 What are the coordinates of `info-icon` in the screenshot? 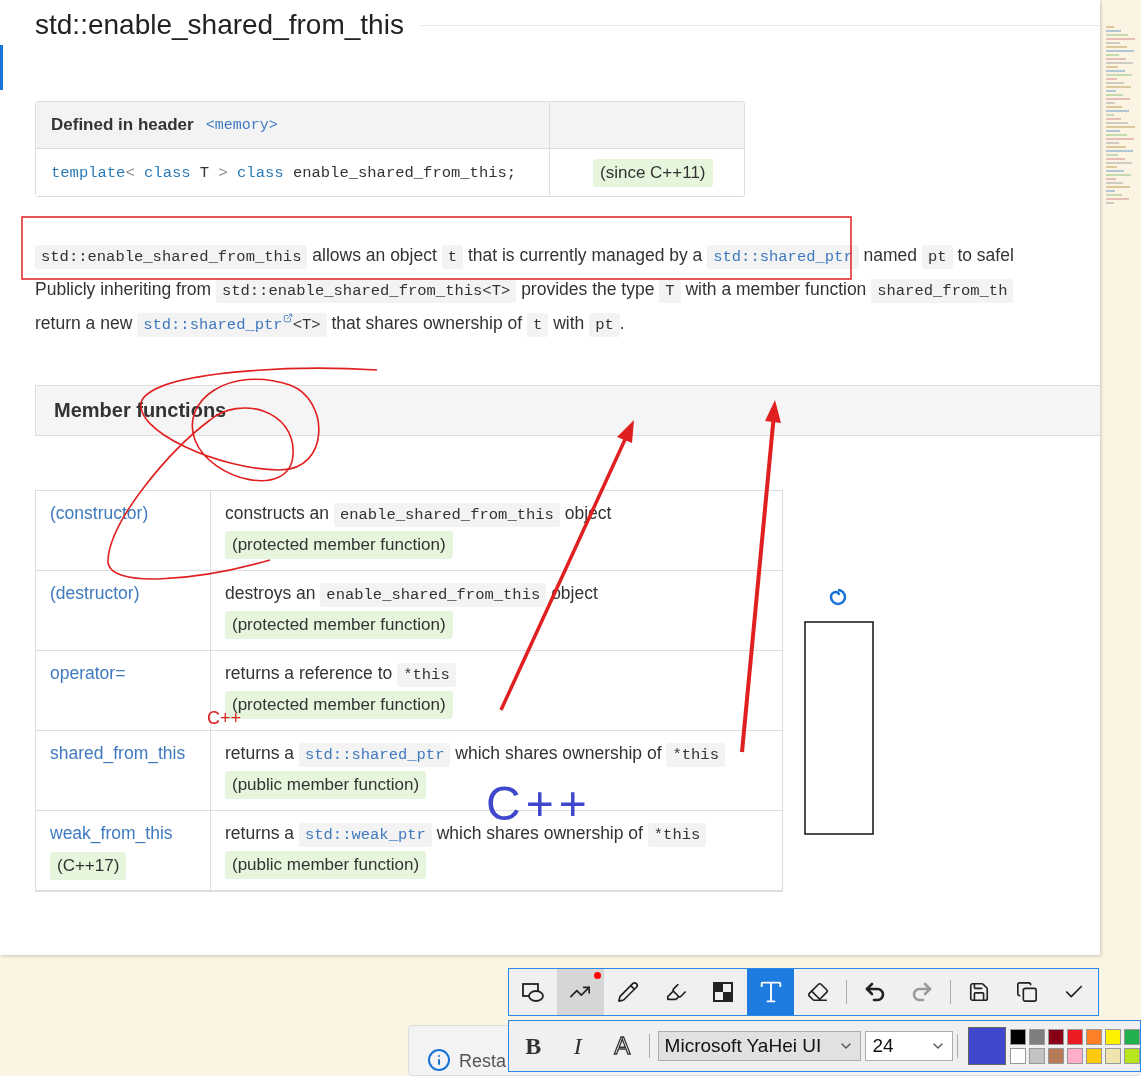 It's located at (439, 1060).